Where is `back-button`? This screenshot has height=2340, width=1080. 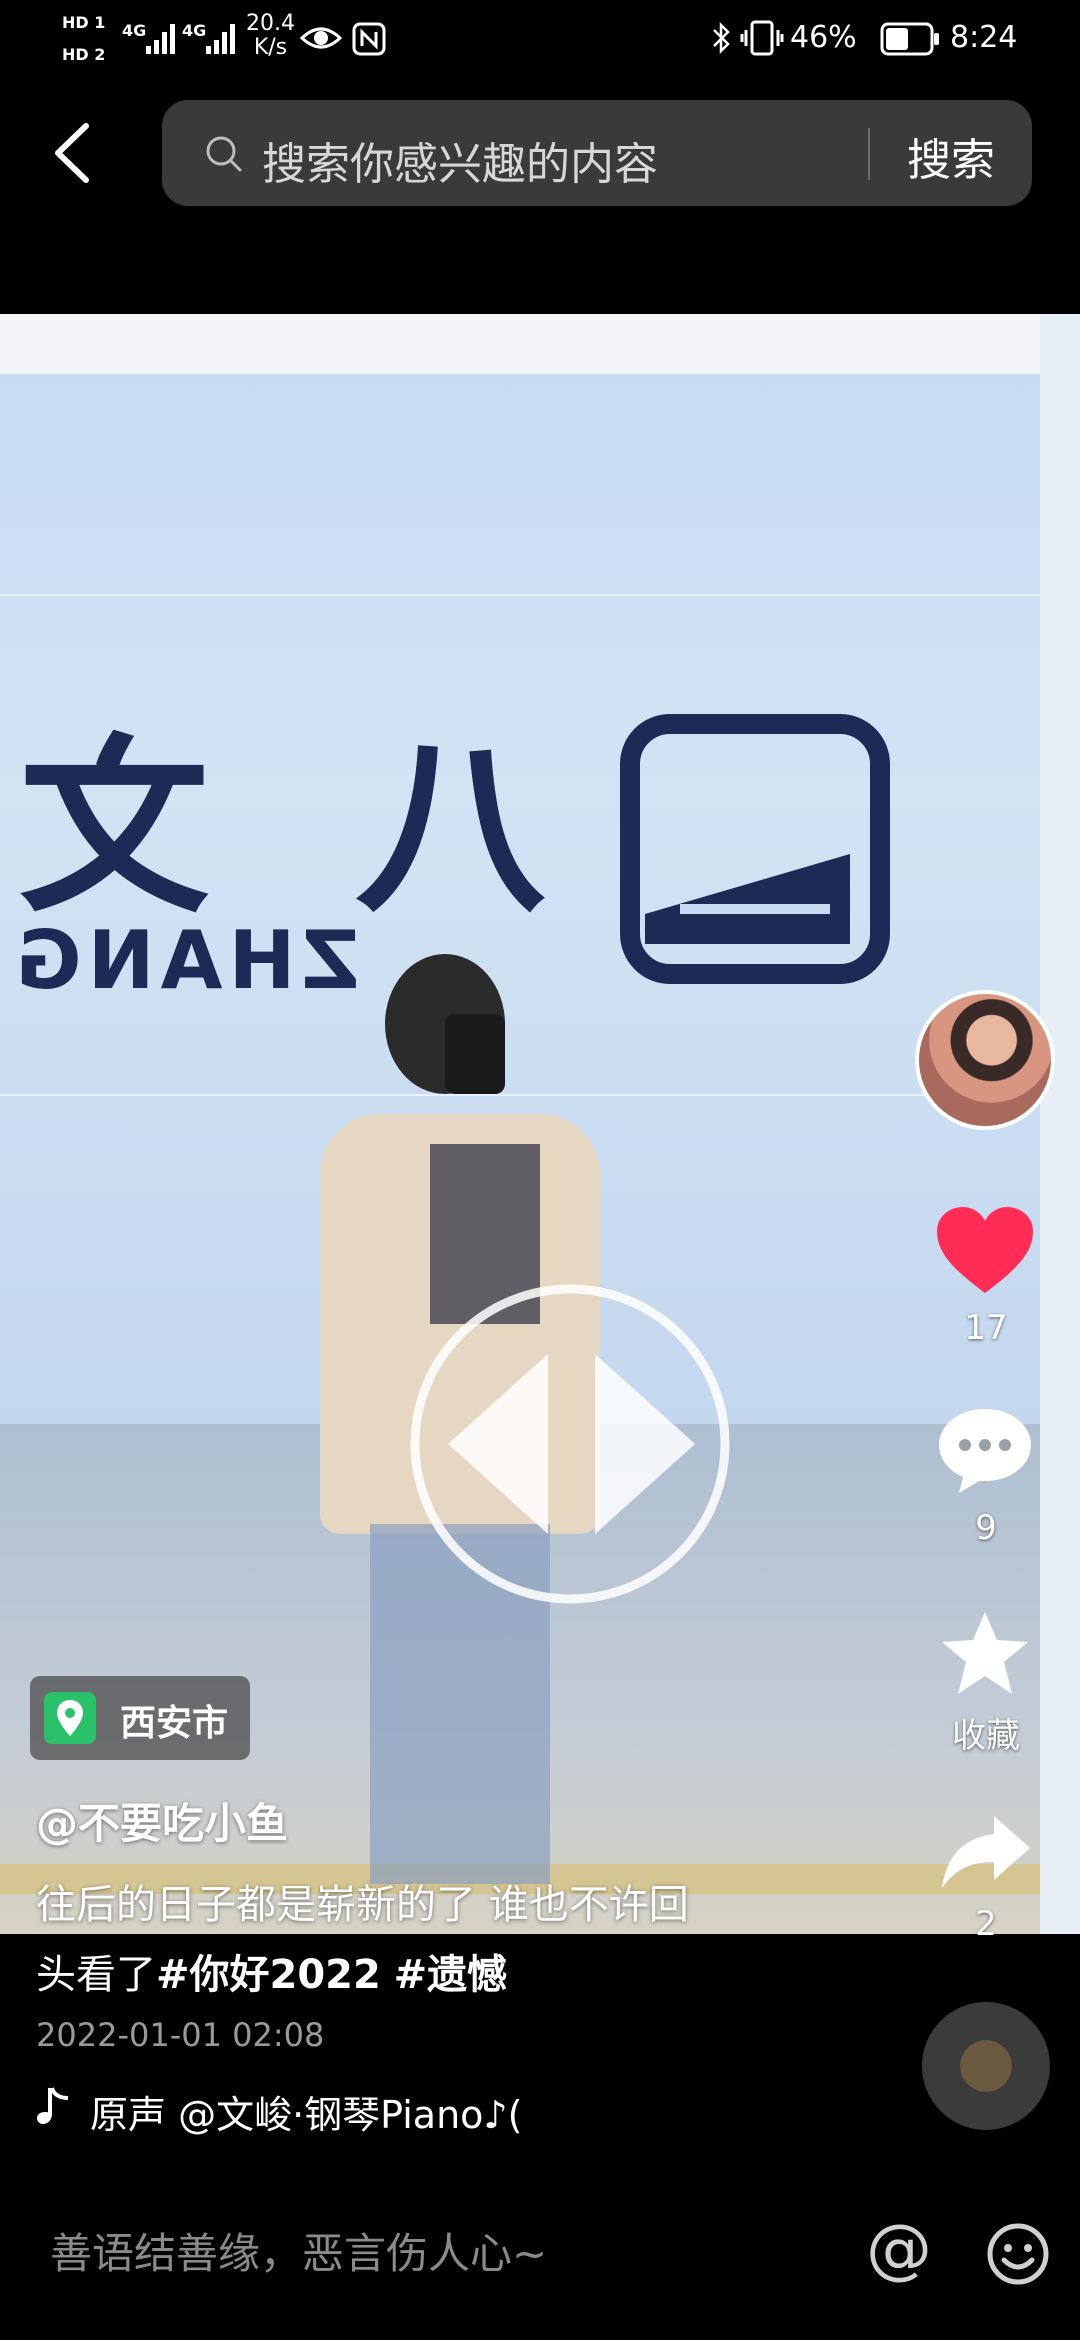
back-button is located at coordinates (75, 153).